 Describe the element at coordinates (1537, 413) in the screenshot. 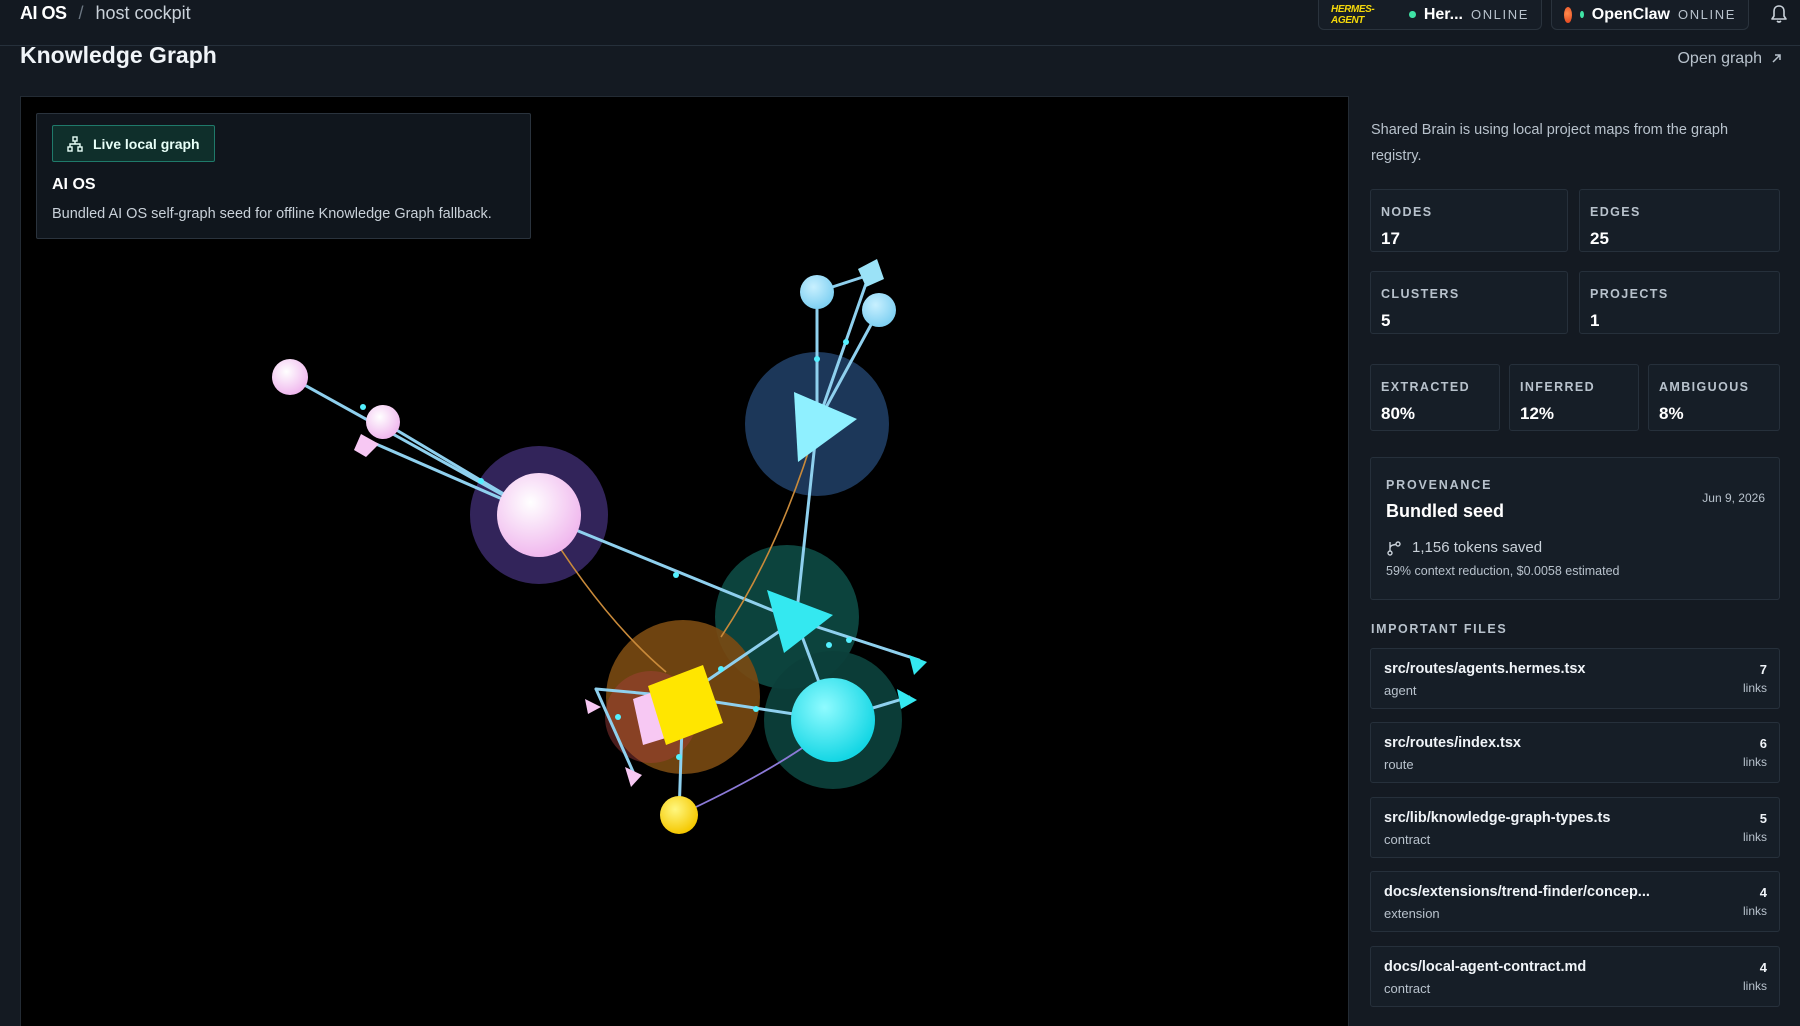

I see `stat-value: 12%` at that location.